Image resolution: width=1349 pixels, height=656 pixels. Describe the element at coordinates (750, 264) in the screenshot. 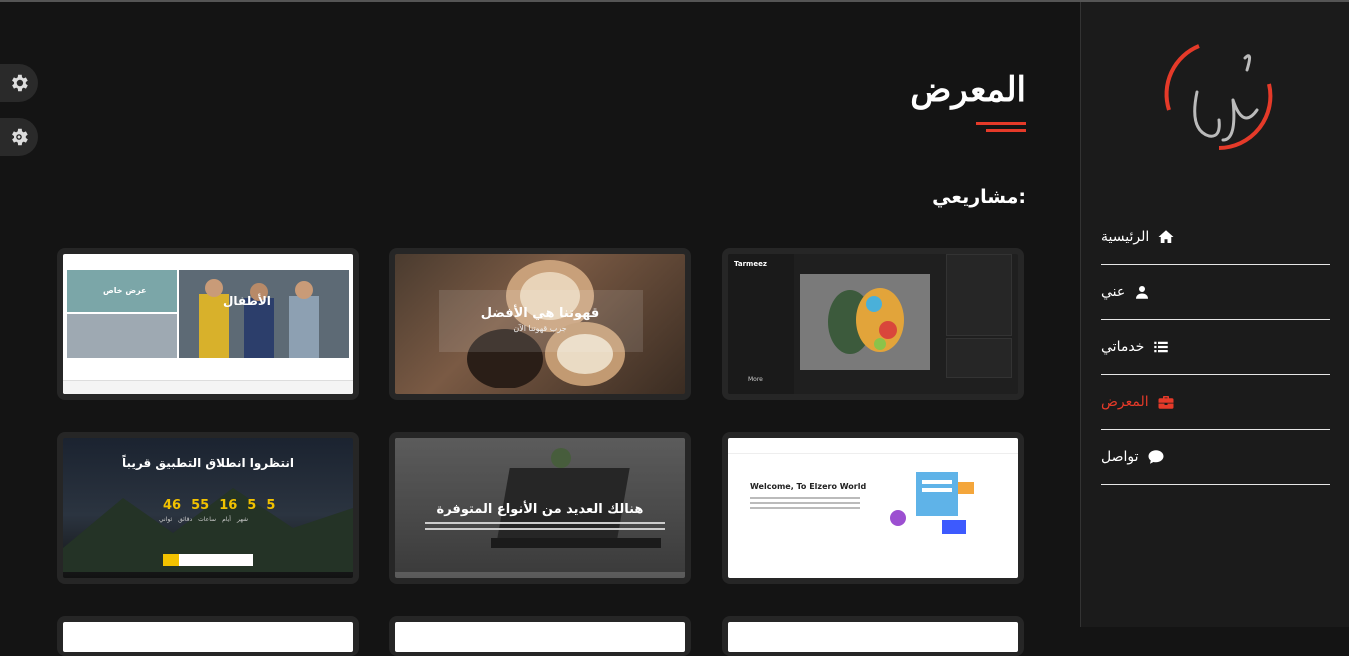

I see `project-title: Tarmeez` at that location.